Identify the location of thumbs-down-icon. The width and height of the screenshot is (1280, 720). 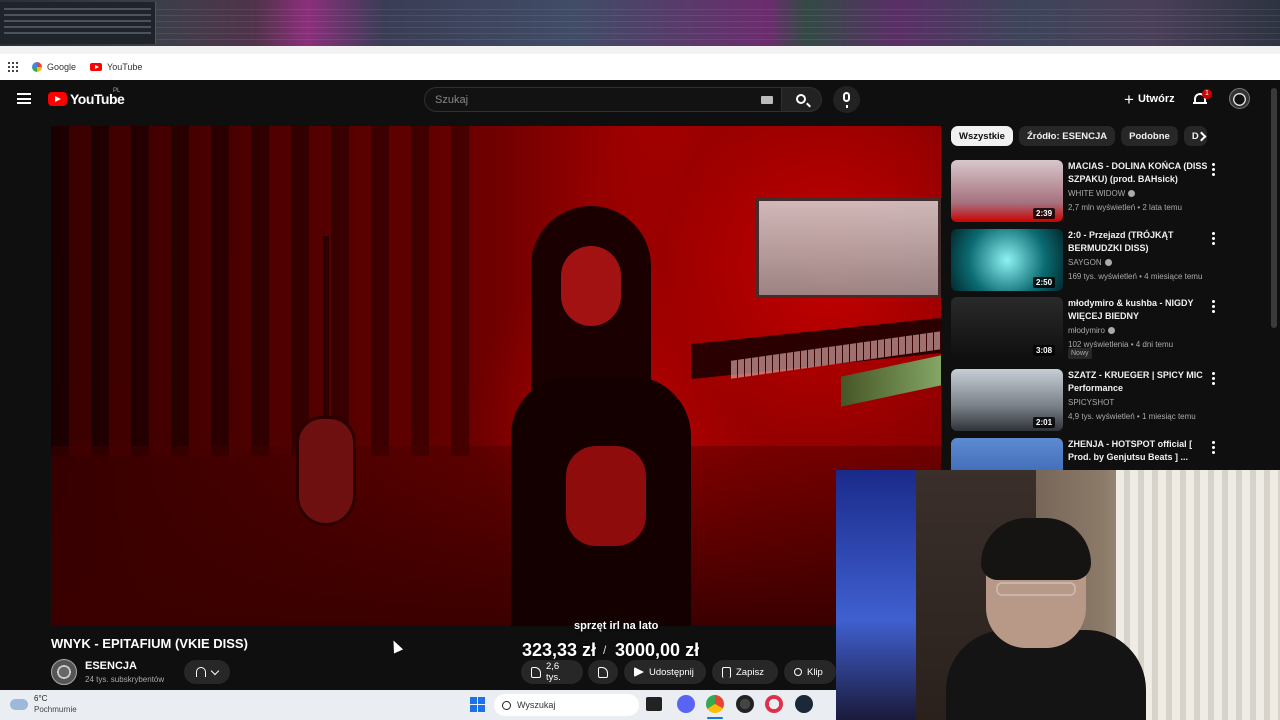
(603, 672).